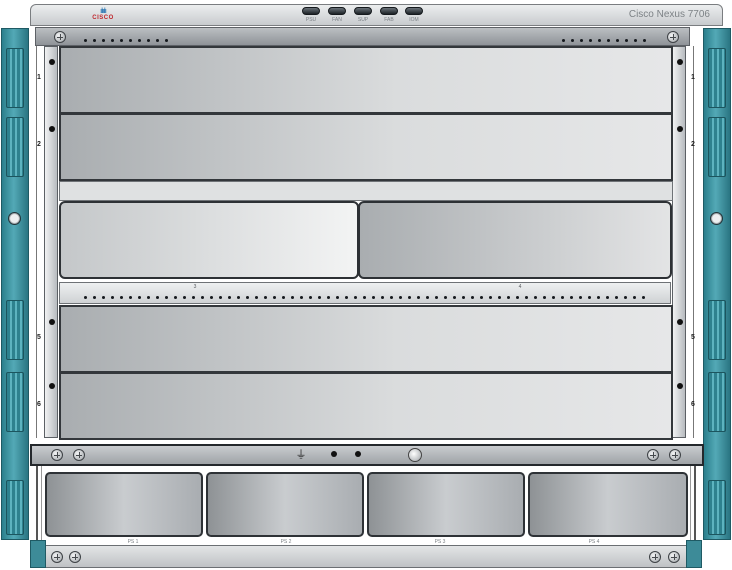 This screenshot has height=570, width=732. I want to click on left-slot-number-strip, so click(40, 242).